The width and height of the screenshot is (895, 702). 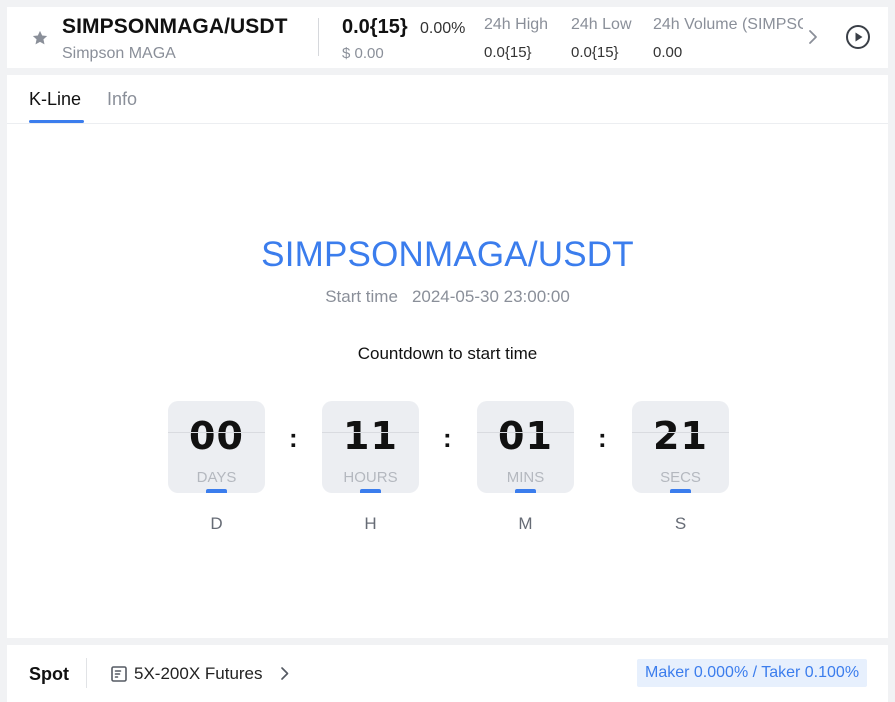 What do you see at coordinates (175, 26) in the screenshot?
I see `pair-title: SIMPSONMAGA/USDT` at bounding box center [175, 26].